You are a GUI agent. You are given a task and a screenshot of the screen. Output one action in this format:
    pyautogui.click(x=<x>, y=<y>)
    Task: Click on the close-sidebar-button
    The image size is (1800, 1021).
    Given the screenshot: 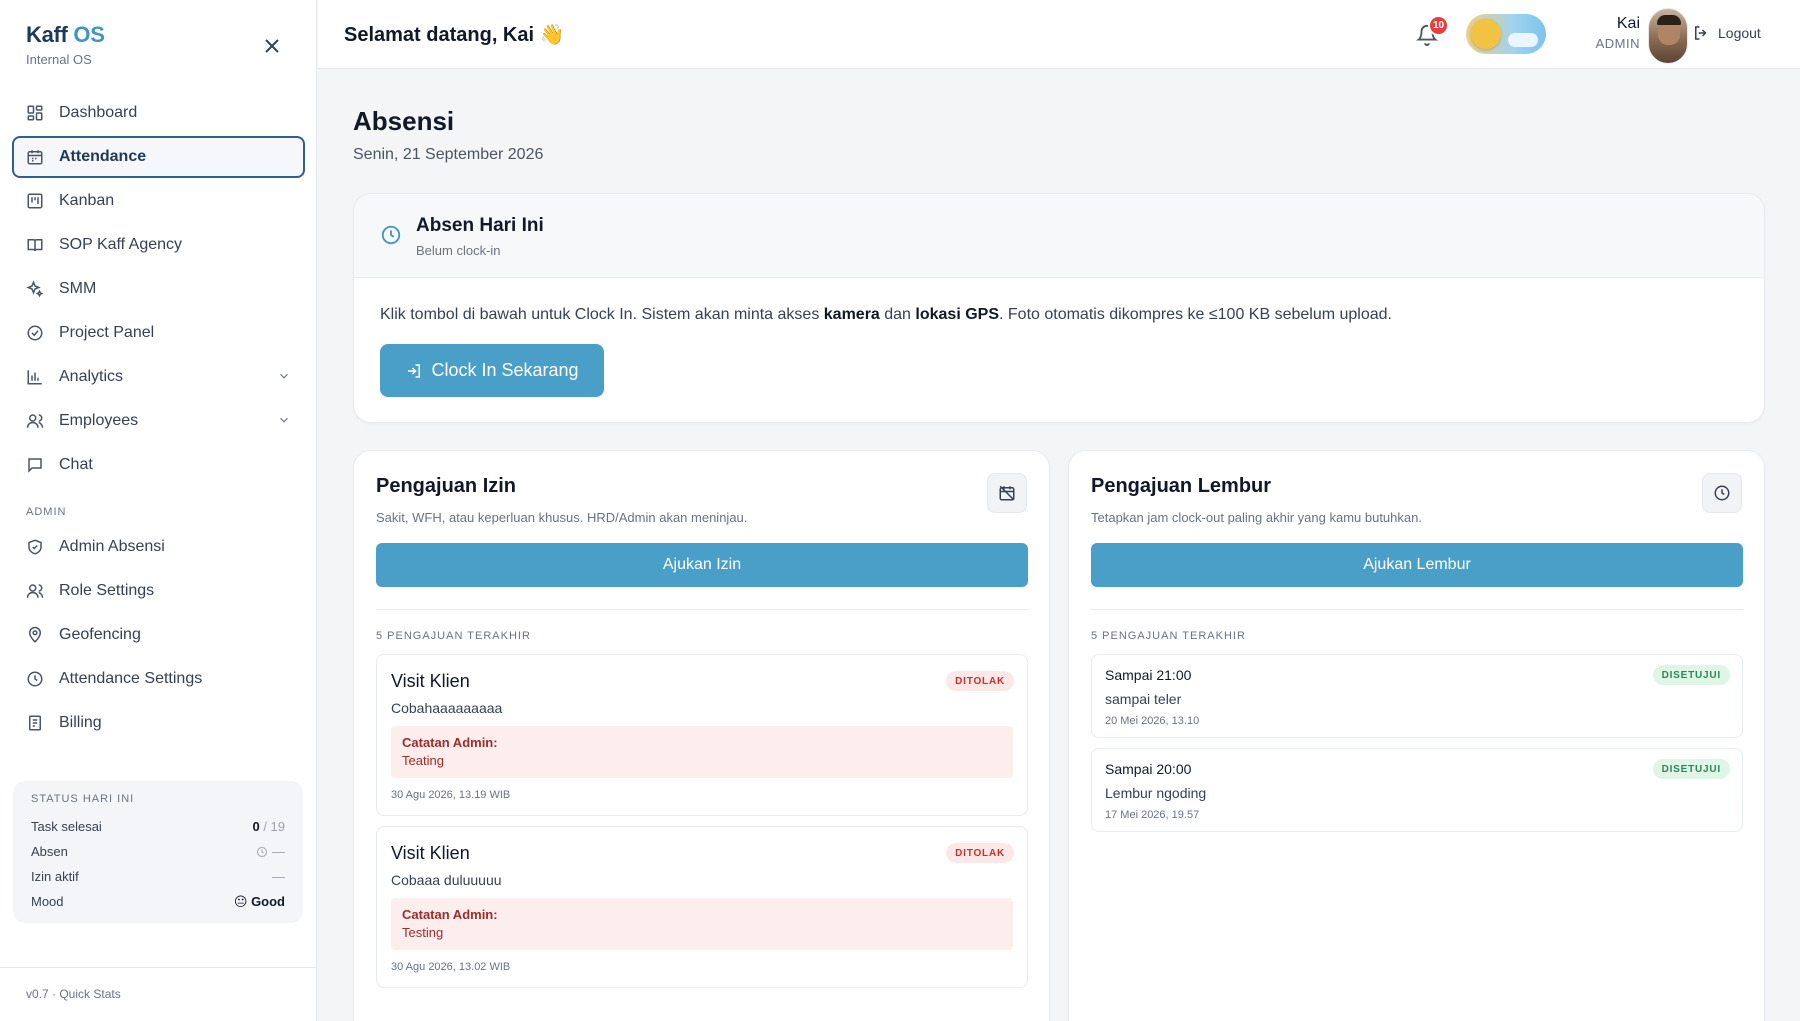 What is the action you would take?
    pyautogui.click(x=272, y=46)
    